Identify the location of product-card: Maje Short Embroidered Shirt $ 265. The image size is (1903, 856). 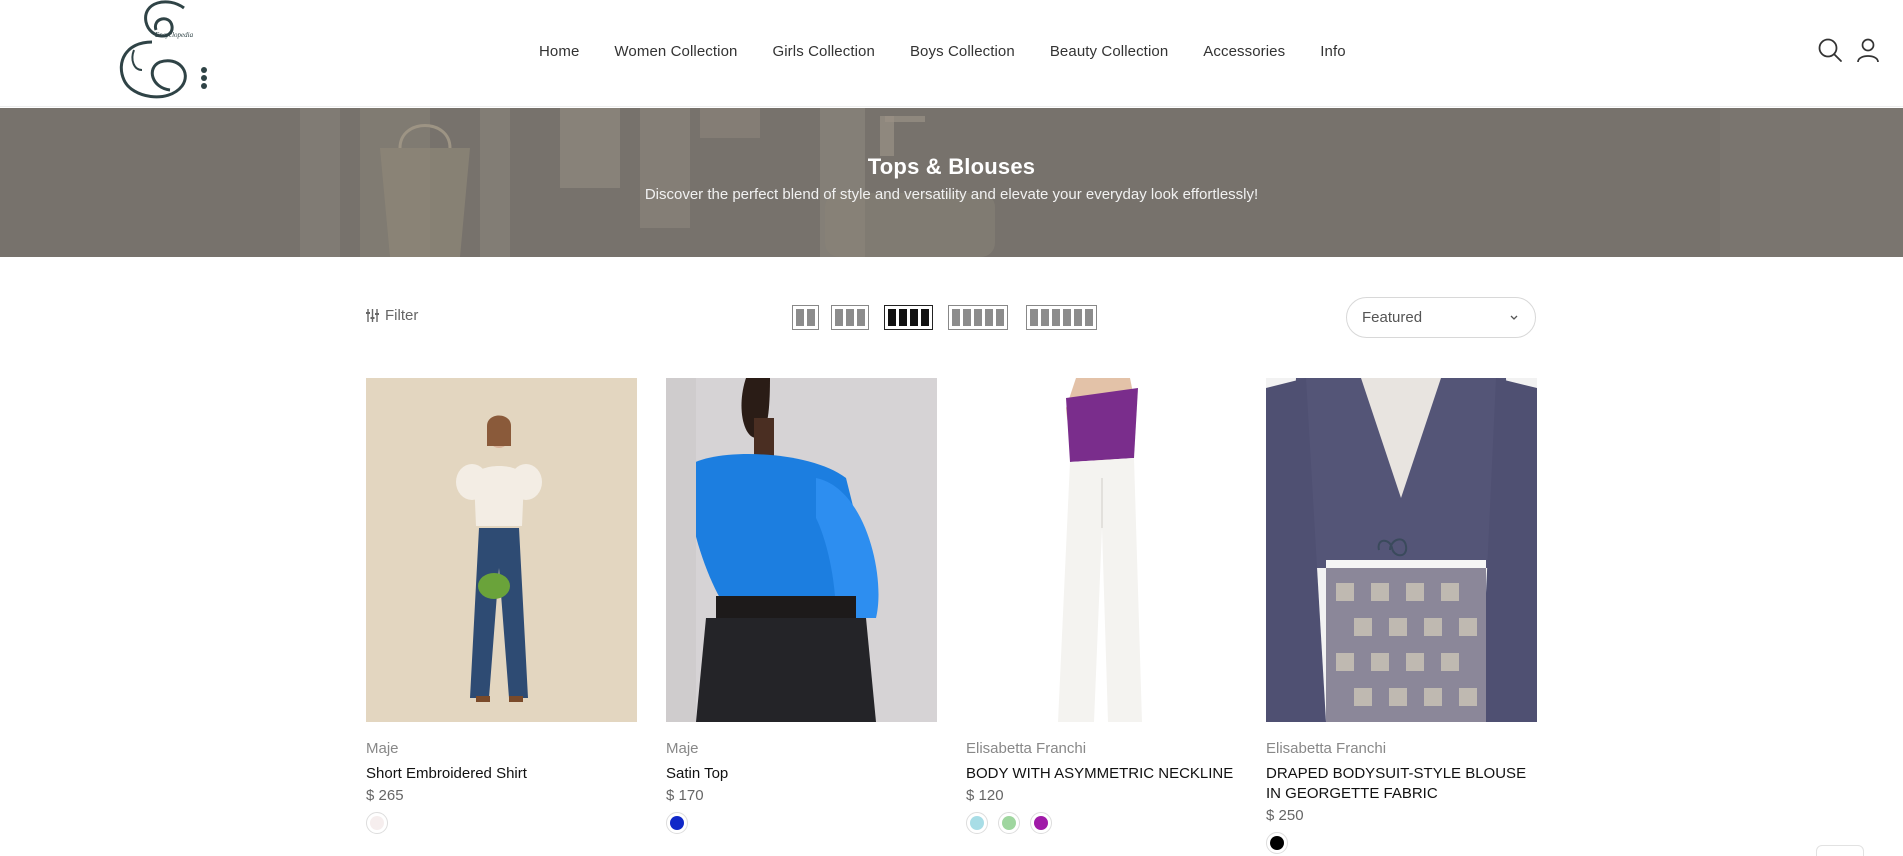
(501, 606).